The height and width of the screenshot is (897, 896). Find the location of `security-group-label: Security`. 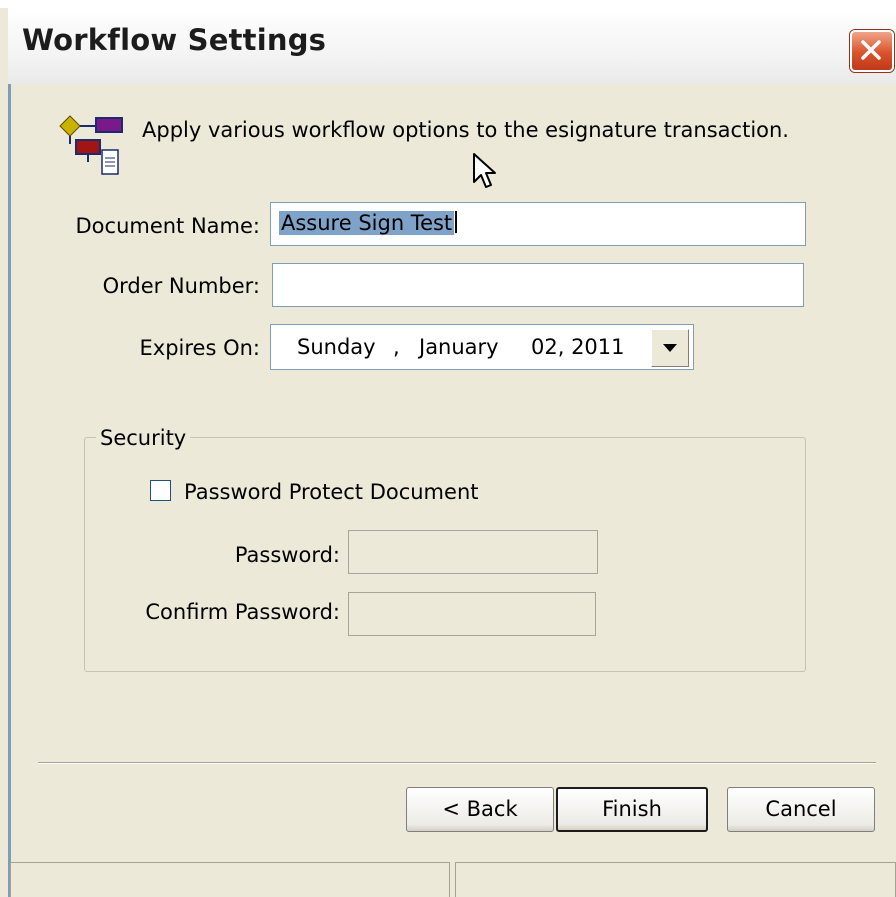

security-group-label: Security is located at coordinates (143, 438).